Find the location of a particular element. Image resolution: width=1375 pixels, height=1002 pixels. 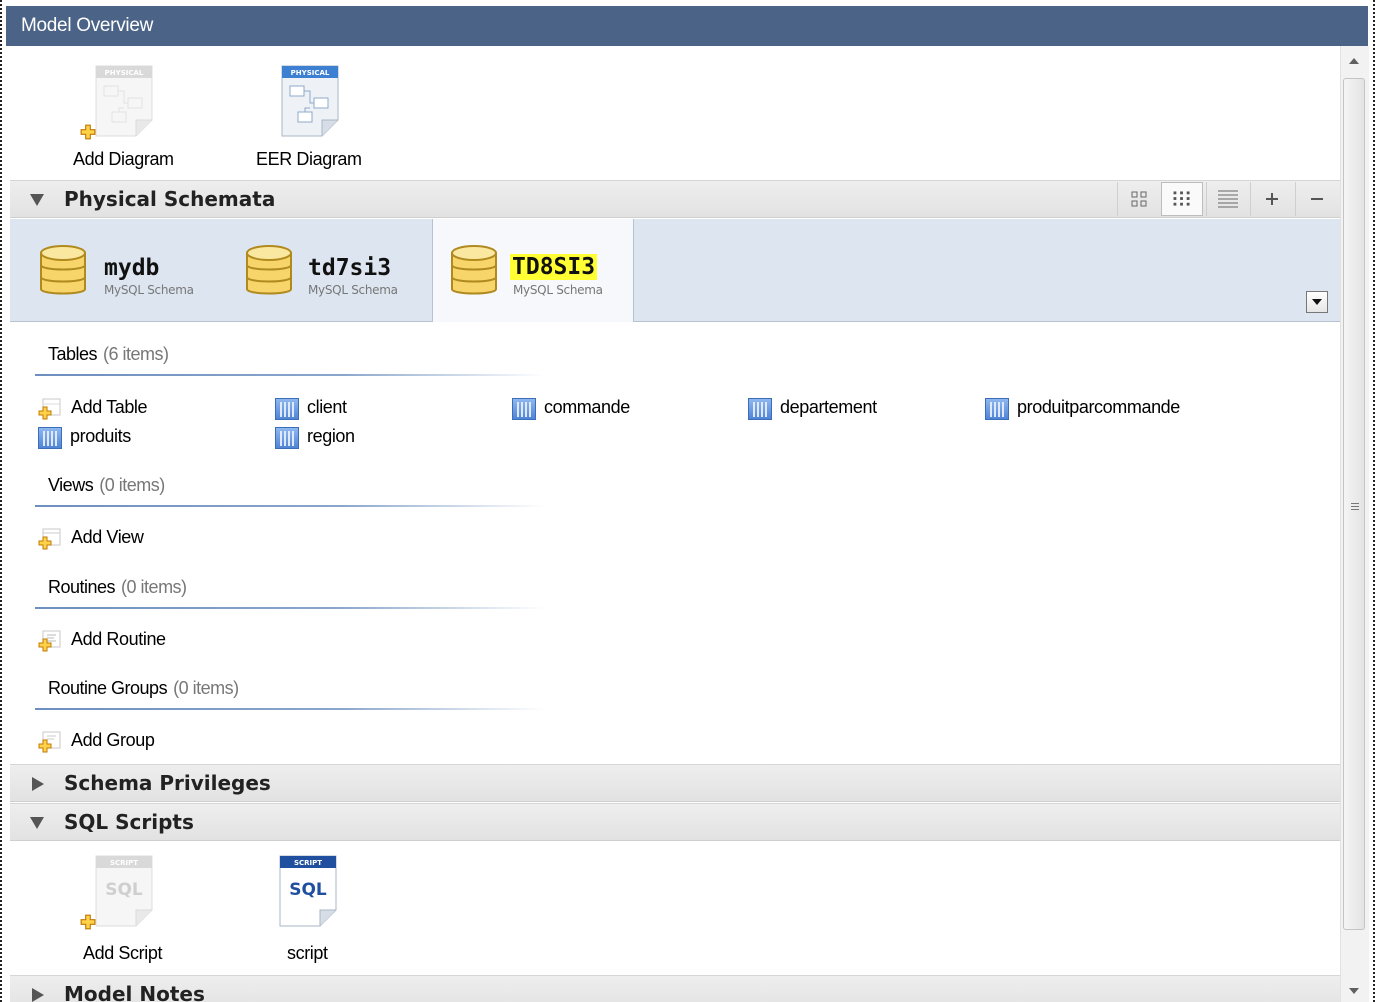

table-item-produits: produits is located at coordinates (112, 437).